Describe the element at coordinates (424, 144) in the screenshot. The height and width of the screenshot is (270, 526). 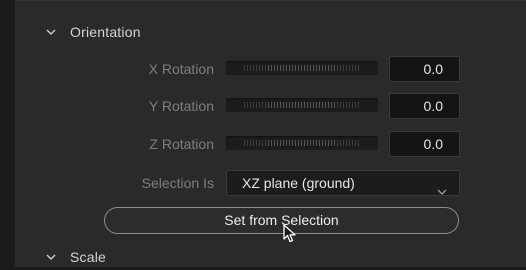
I see `z-rotation-input: 0.0` at that location.